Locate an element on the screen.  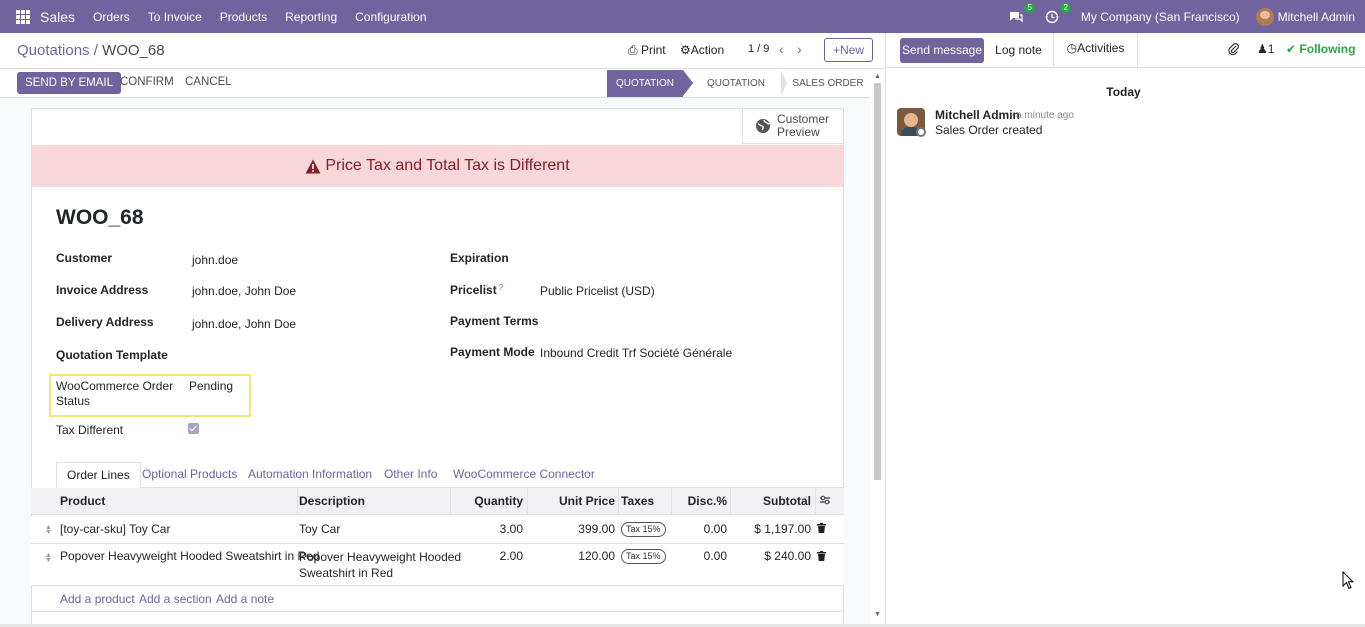
tab-woocommerce-connector: WooCommerce Connector is located at coordinates (524, 475).